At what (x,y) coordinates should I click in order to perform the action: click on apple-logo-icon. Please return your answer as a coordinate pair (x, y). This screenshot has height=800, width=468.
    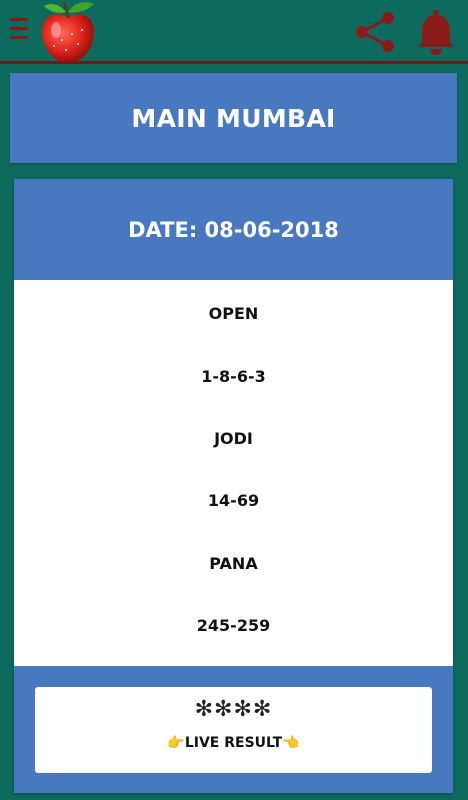
    Looking at the image, I should click on (68, 32).